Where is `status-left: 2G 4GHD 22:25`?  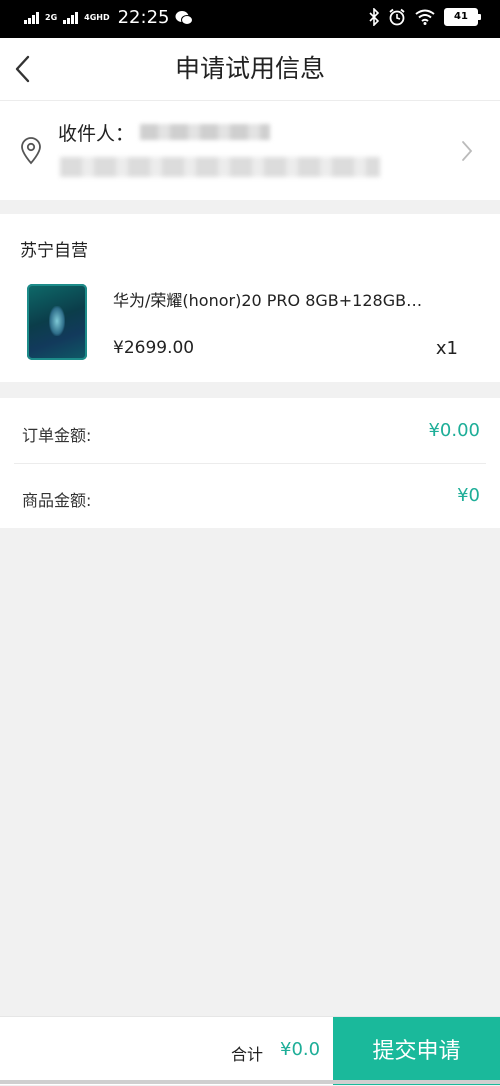
status-left: 2G 4GHD 22:25 is located at coordinates (109, 17).